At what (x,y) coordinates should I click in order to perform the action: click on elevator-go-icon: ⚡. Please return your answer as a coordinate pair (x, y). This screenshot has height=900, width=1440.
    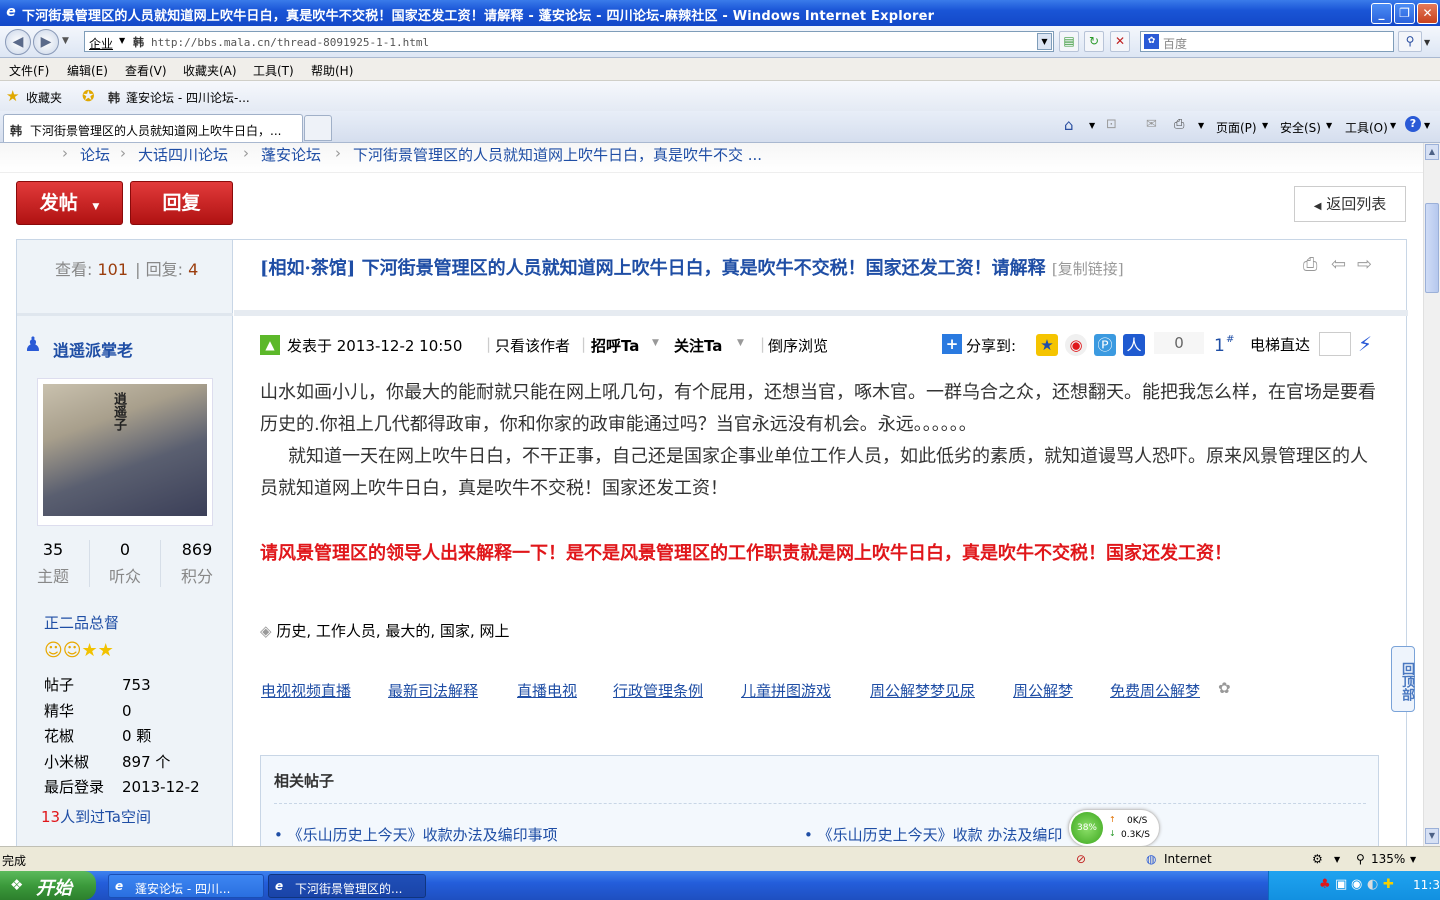
    Looking at the image, I should click on (1365, 344).